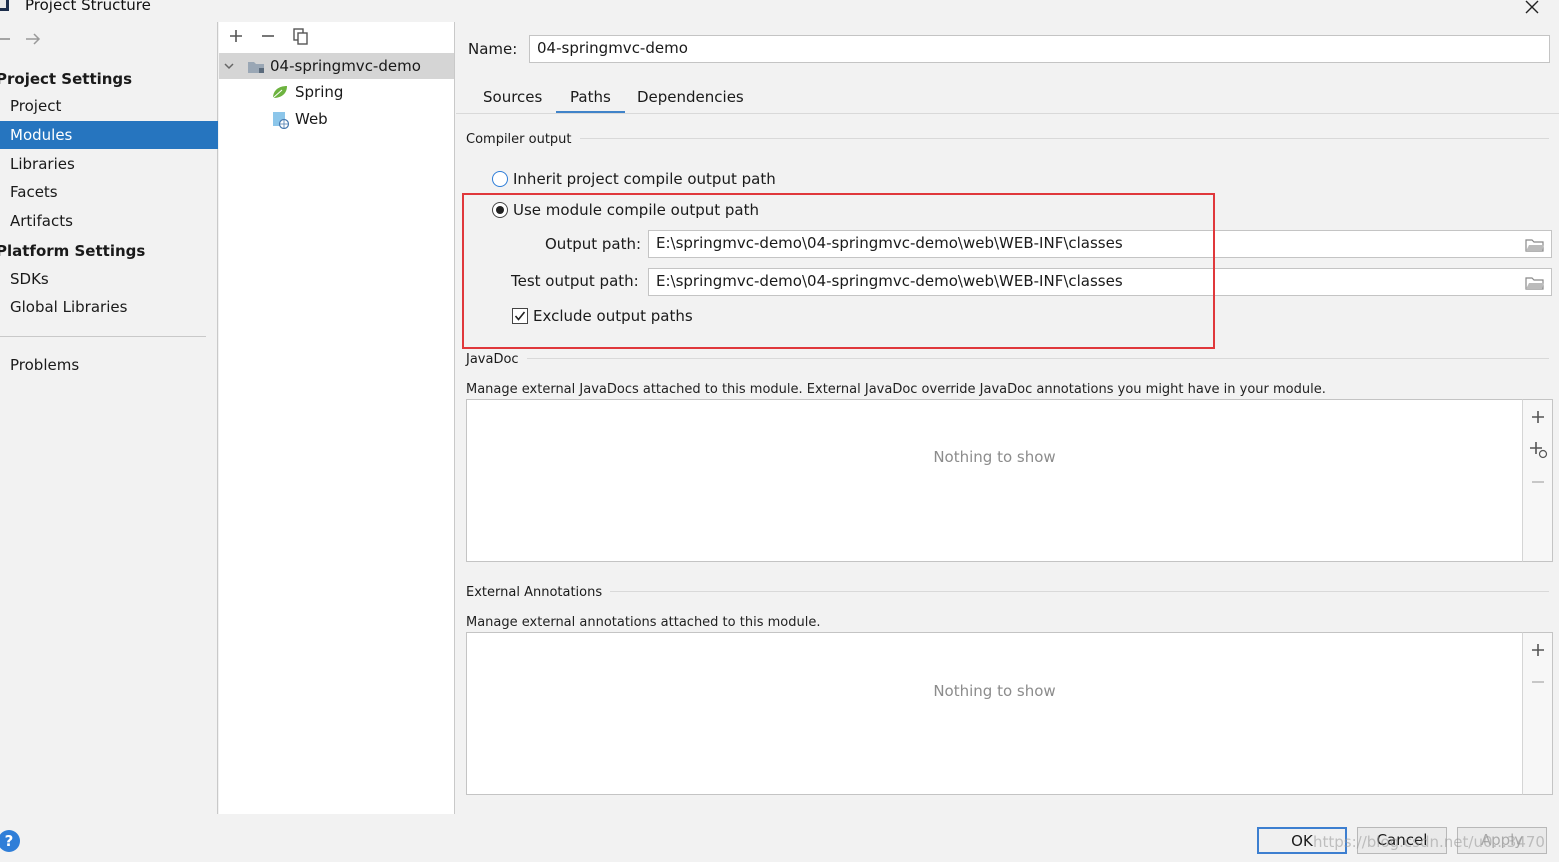 The image size is (1559, 862). What do you see at coordinates (319, 92) in the screenshot?
I see `tree-item-label: Spring` at bounding box center [319, 92].